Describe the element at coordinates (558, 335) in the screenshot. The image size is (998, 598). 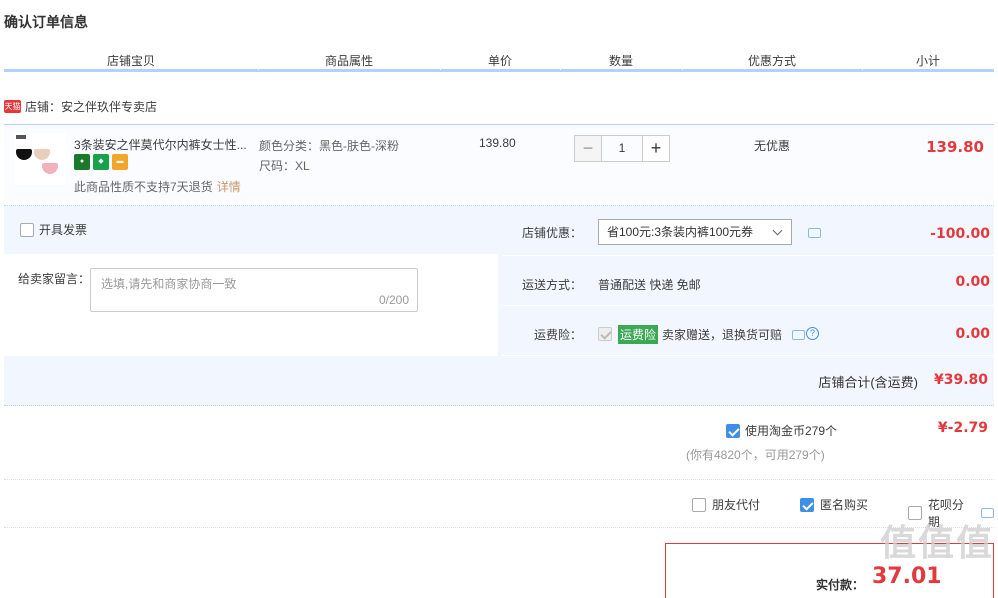
I see `insurance-label: 运费险：` at that location.